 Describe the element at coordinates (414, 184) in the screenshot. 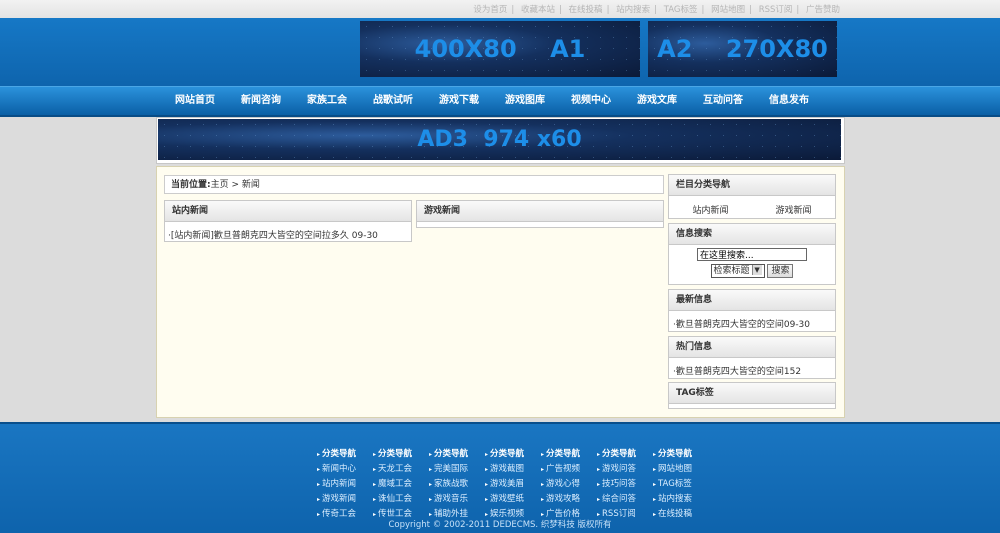

I see `breadcrumb: 当前位置:主页 > 新闻` at that location.